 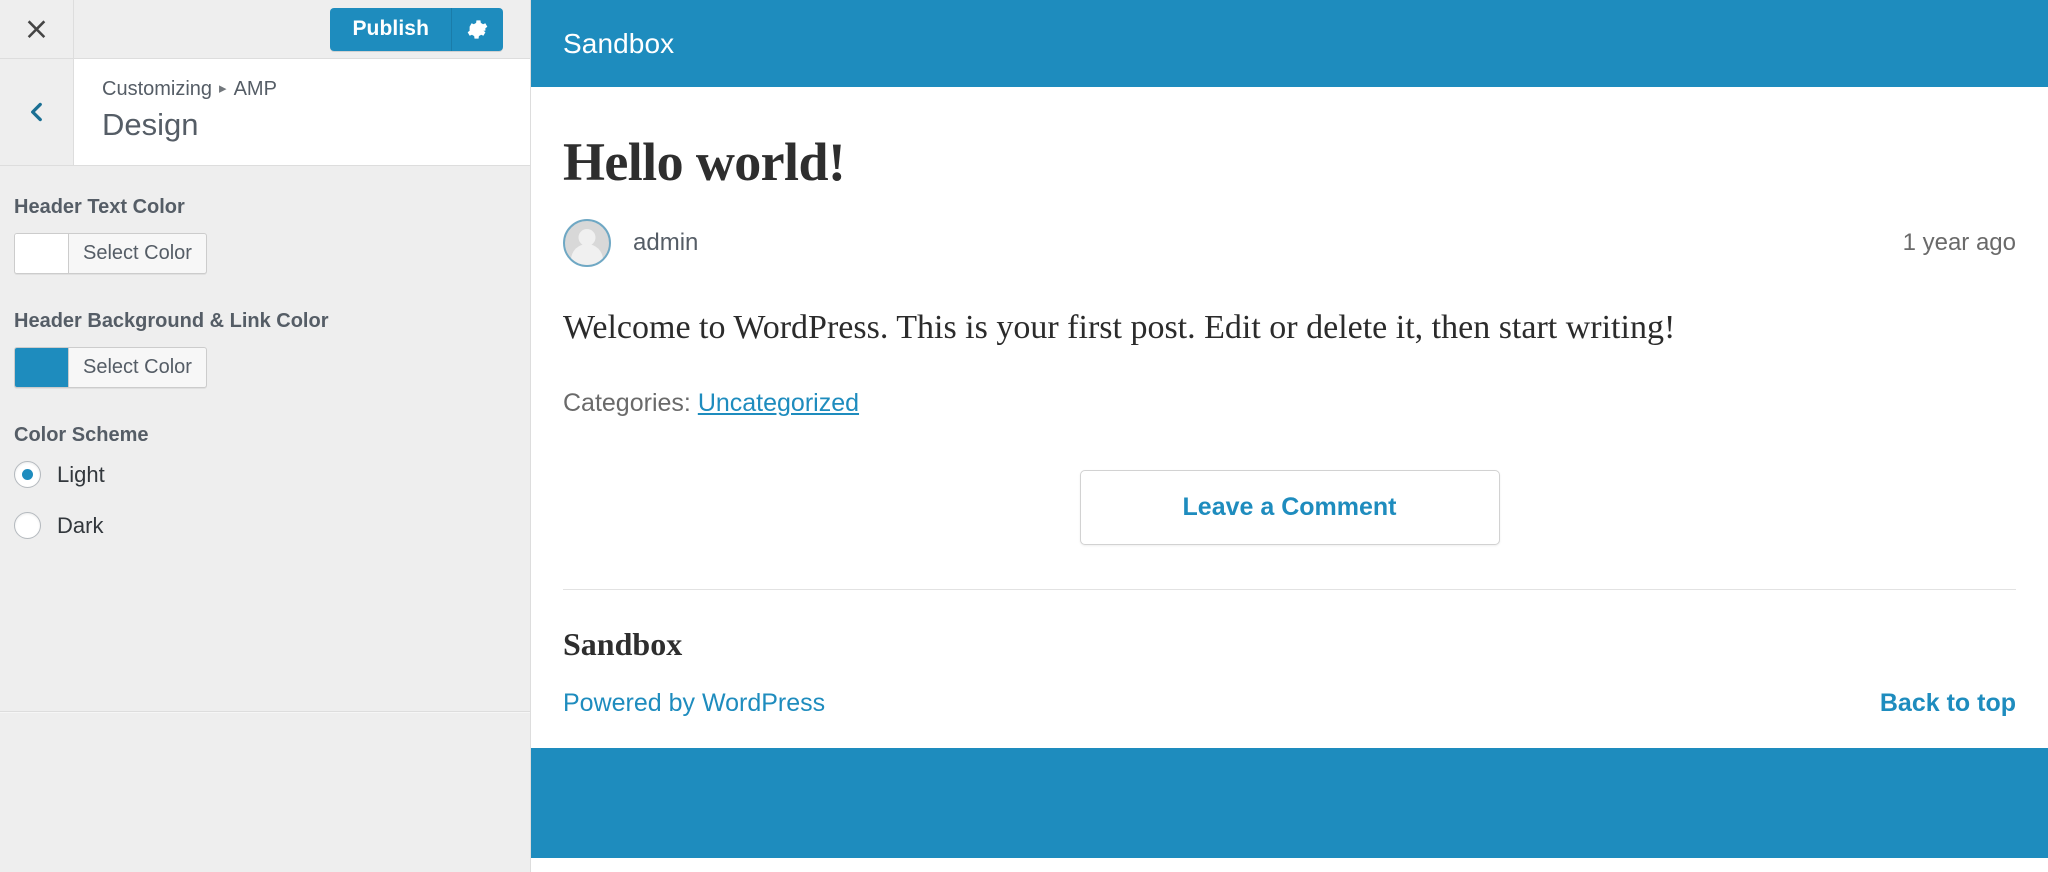 I want to click on footer-site-title: Sandbox, so click(x=623, y=644).